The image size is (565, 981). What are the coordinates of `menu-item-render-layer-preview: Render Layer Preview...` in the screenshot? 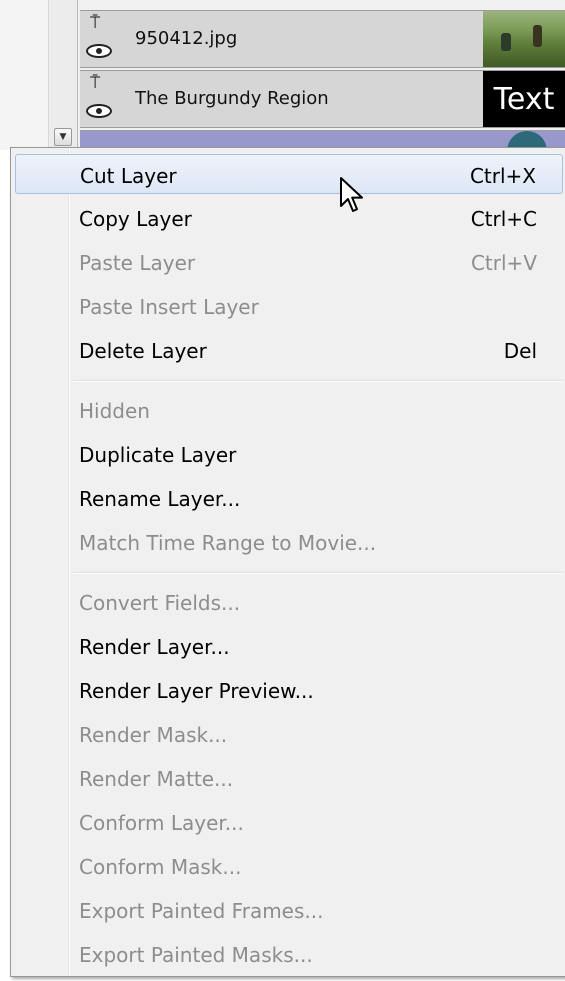 It's located at (289, 690).